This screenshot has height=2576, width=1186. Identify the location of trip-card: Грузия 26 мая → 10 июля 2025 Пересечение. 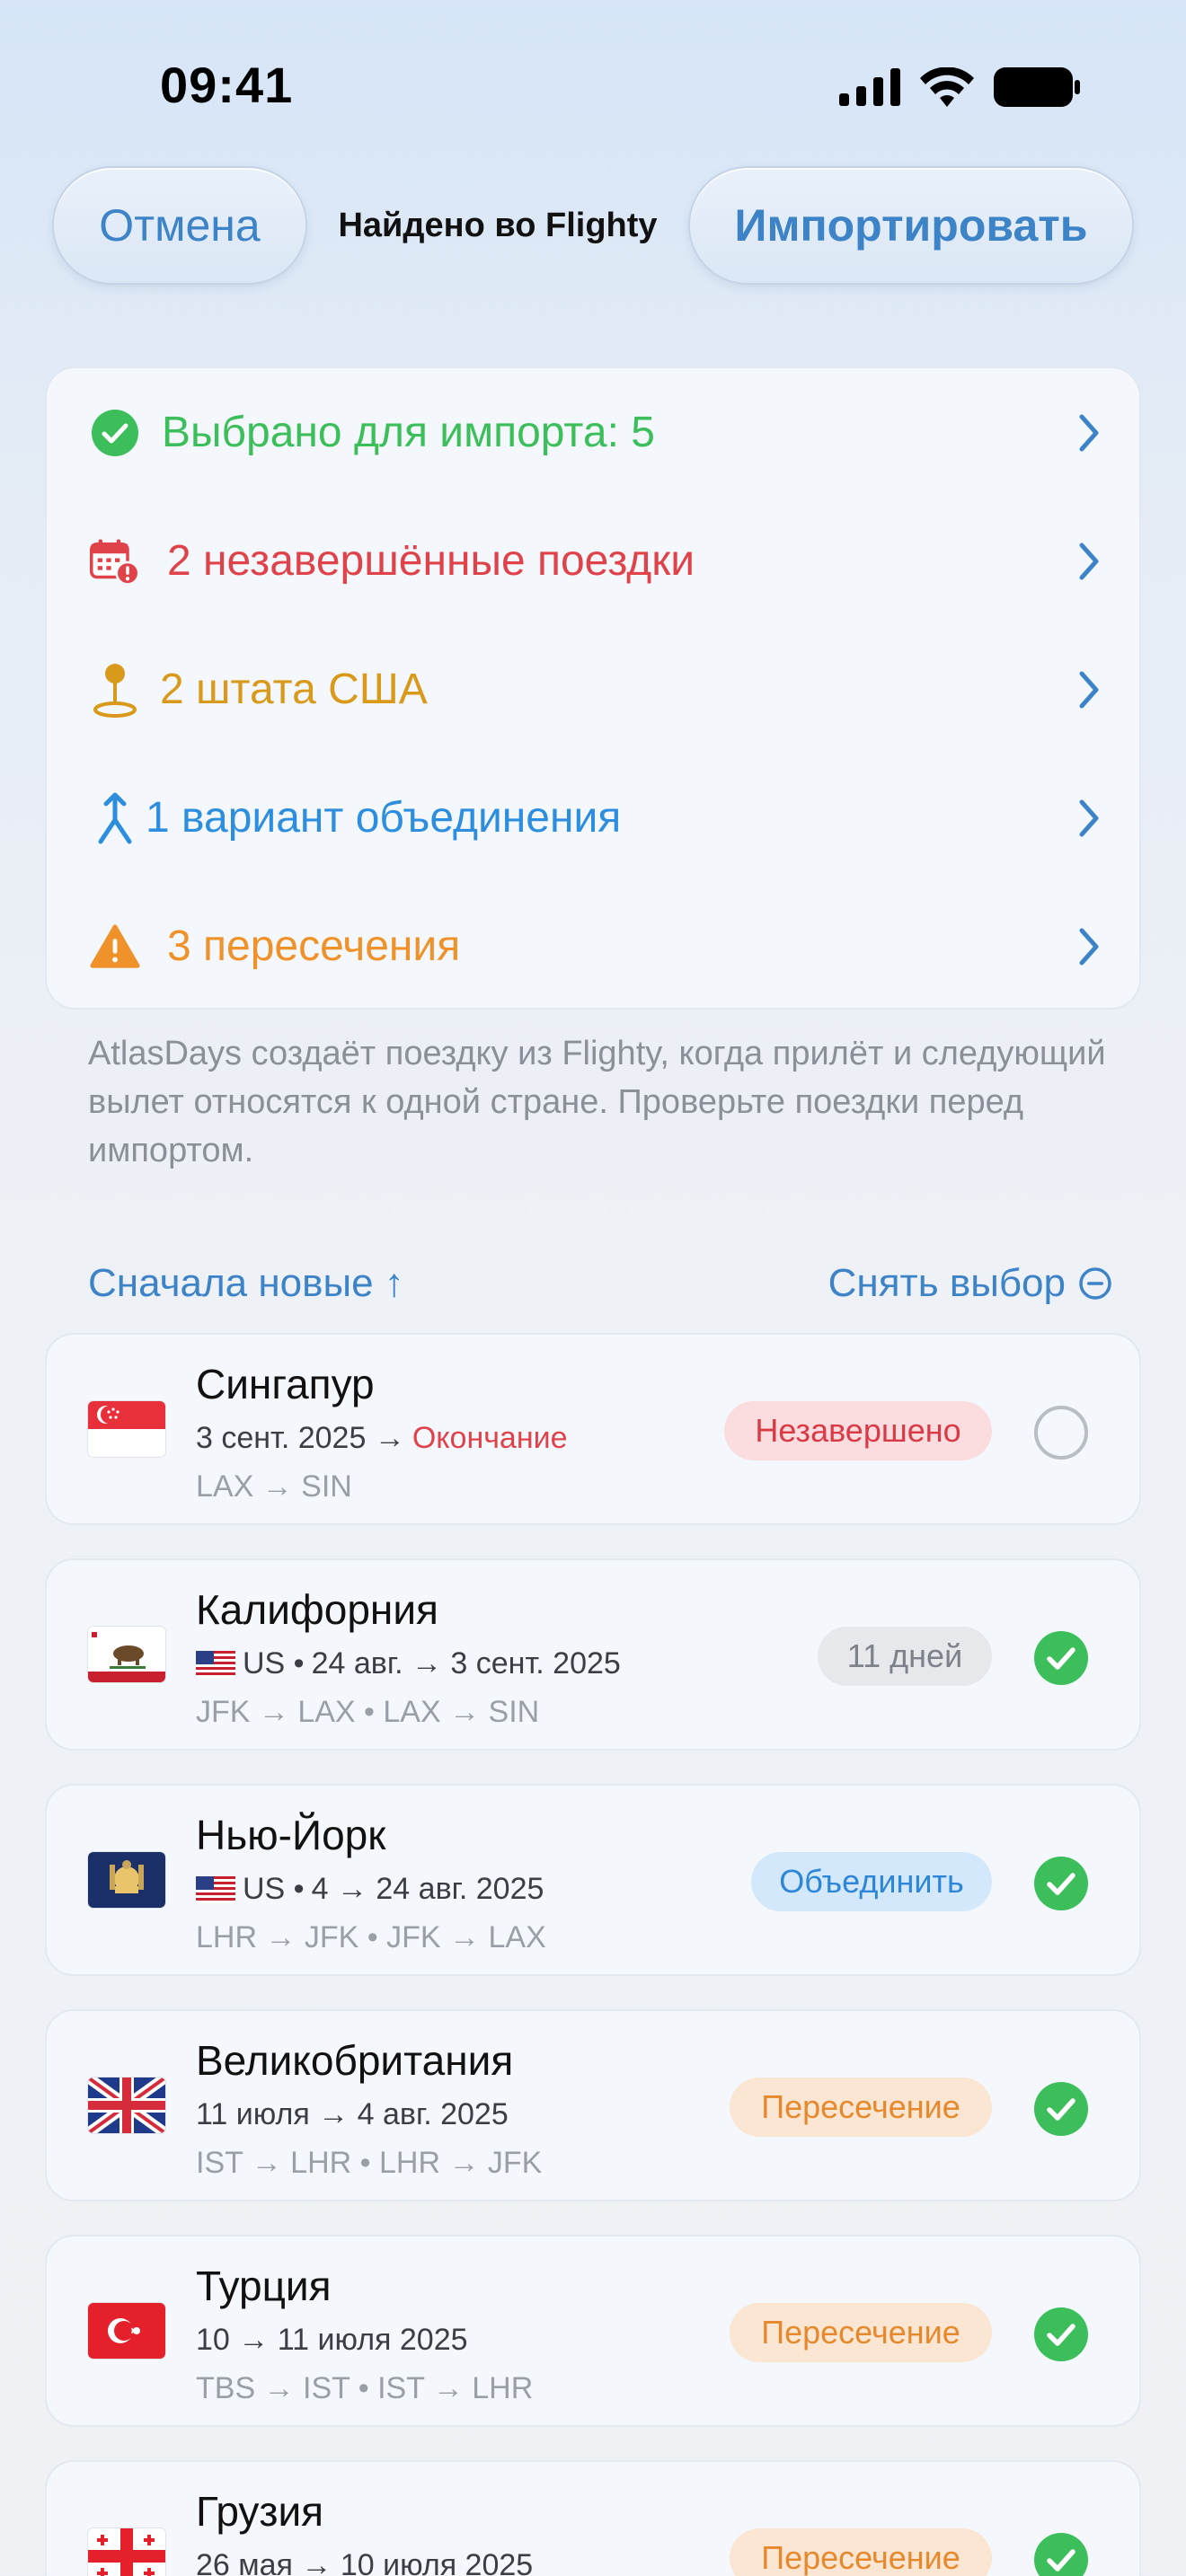
(593, 2518).